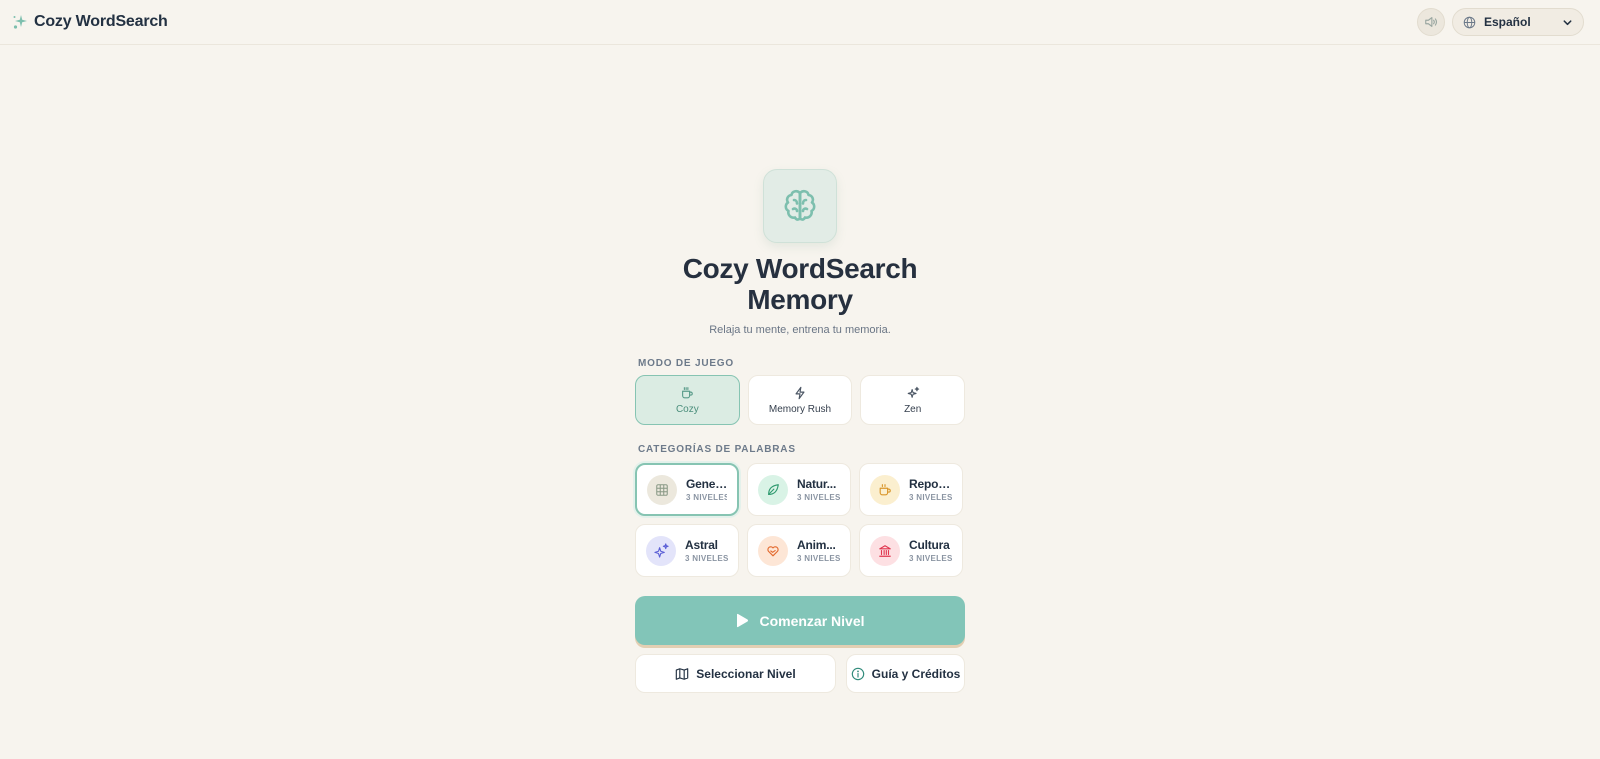 This screenshot has height=759, width=1600. I want to click on category-animales: Anim... 3 NIVELES, so click(799, 550).